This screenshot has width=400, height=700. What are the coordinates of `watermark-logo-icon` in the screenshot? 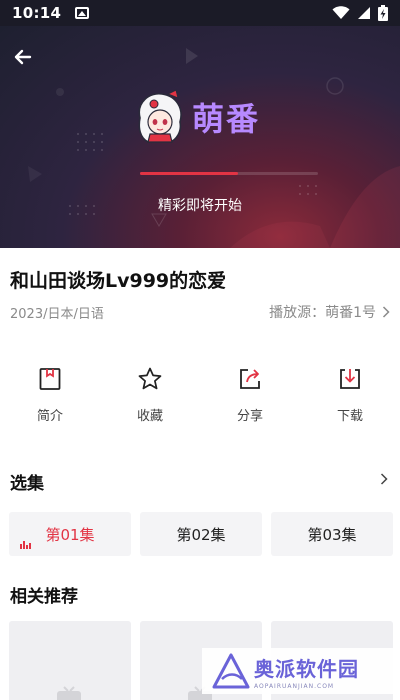 It's located at (231, 671).